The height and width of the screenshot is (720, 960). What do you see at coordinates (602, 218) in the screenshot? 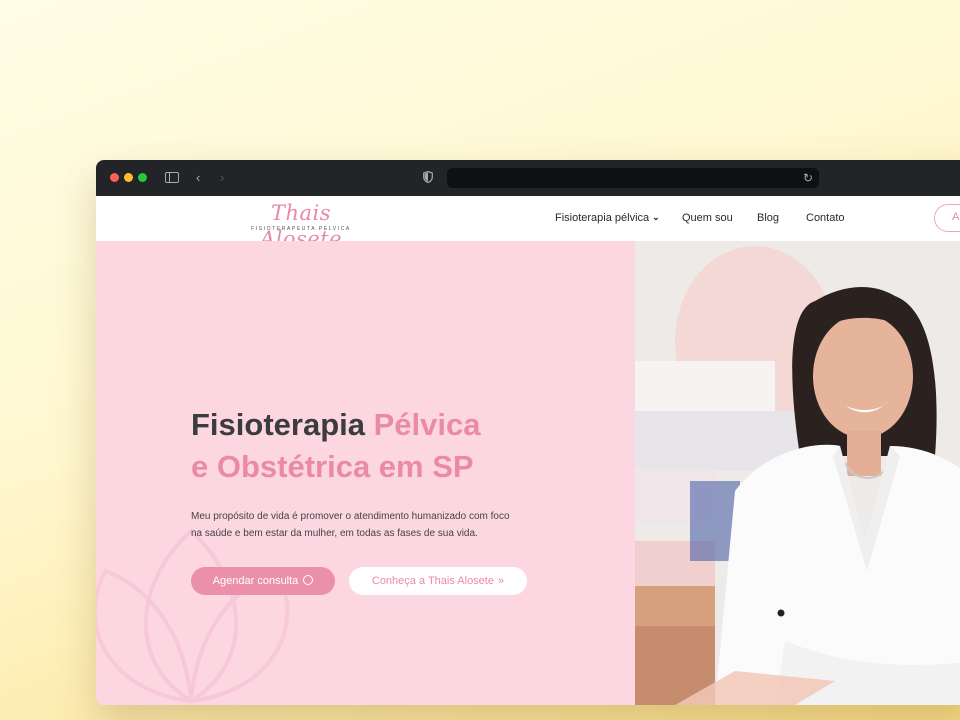
I see `nav-item-label: Fisioterapia pélvica` at bounding box center [602, 218].